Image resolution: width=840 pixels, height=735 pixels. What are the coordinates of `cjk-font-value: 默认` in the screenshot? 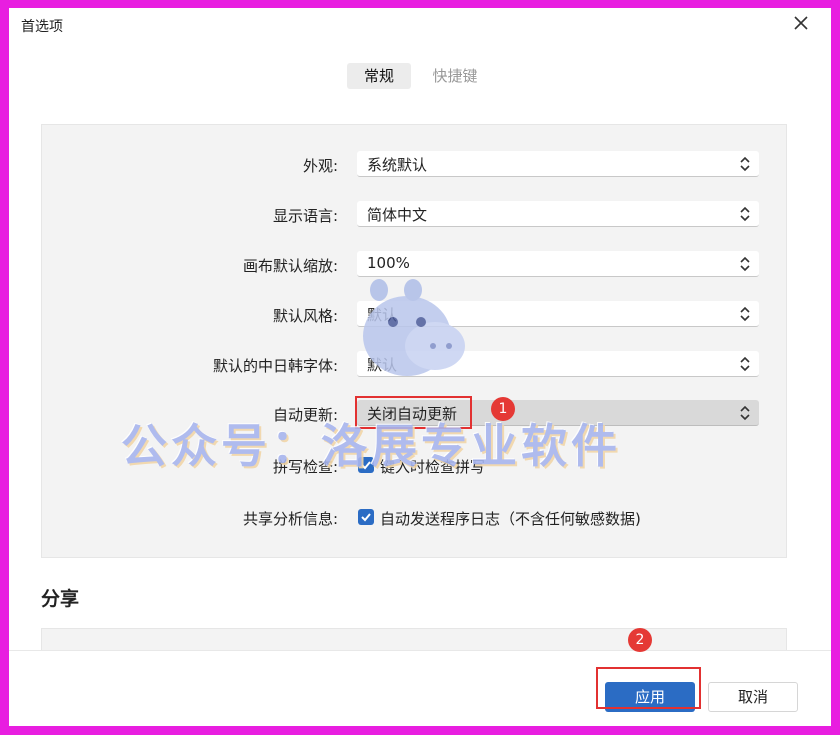 It's located at (382, 365).